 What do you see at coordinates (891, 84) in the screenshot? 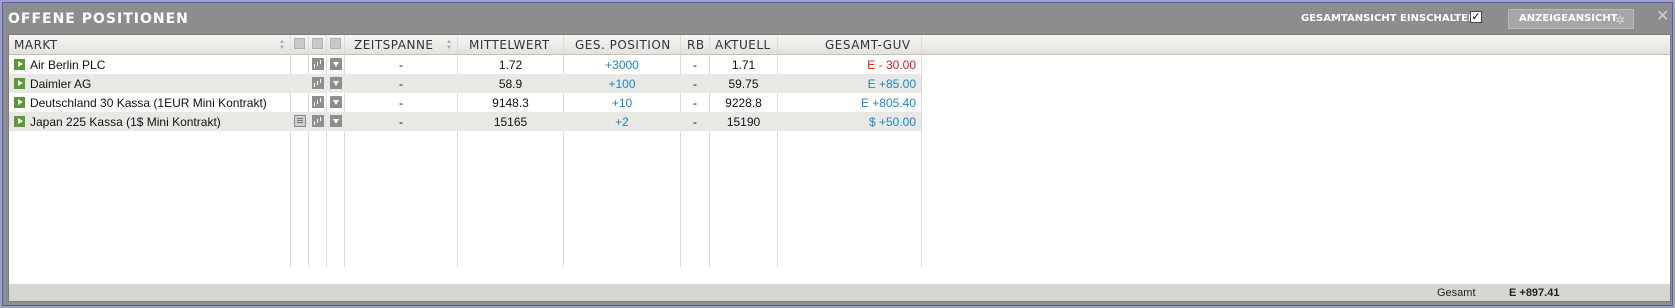
I see `guv-cell: E +85.00` at bounding box center [891, 84].